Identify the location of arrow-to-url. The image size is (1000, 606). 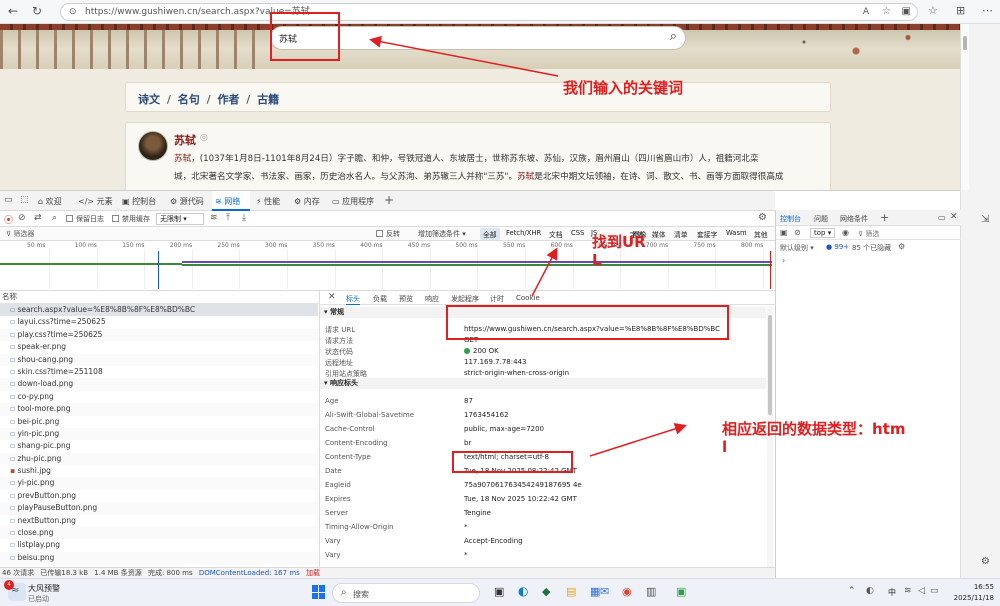
(544, 272).